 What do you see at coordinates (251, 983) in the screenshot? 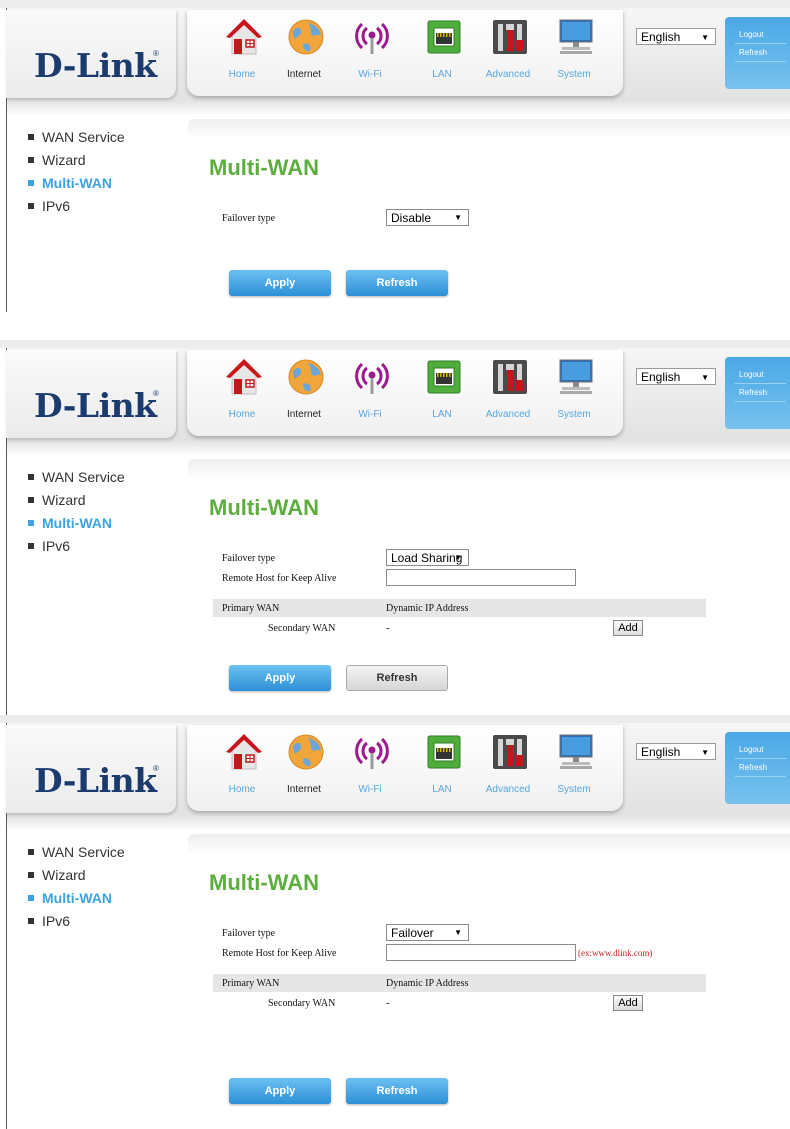
I see `primary-wan-label: Primary WAN` at bounding box center [251, 983].